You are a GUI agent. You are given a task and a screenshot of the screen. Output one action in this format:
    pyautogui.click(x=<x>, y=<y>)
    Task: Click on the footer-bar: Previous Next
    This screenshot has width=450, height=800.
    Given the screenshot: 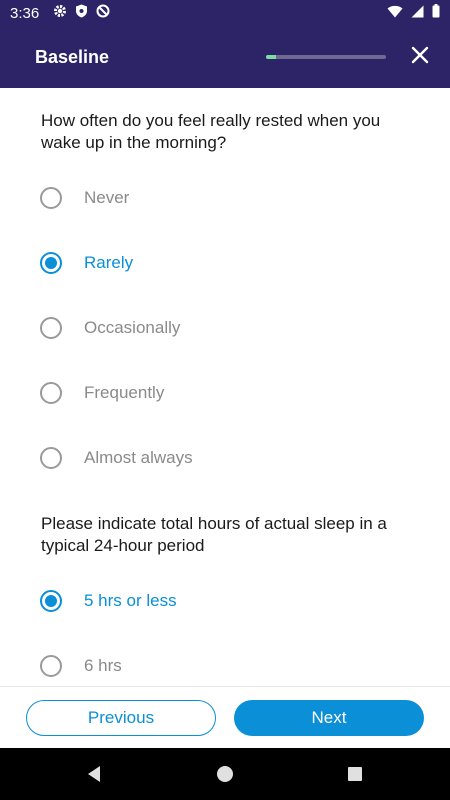 What is the action you would take?
    pyautogui.click(x=225, y=717)
    